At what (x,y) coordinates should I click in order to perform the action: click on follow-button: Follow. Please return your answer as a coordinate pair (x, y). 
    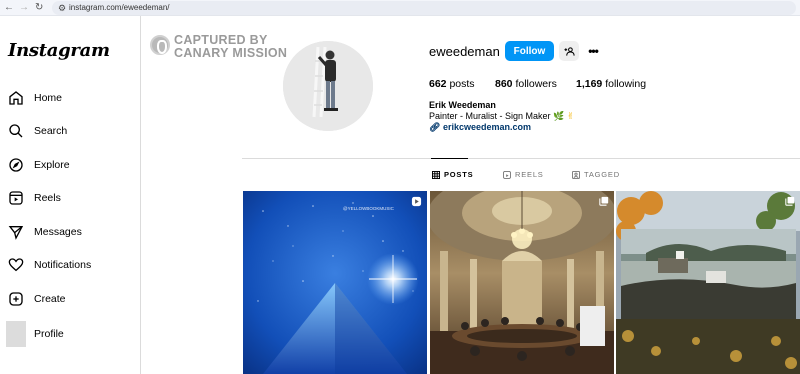
    Looking at the image, I should click on (529, 51).